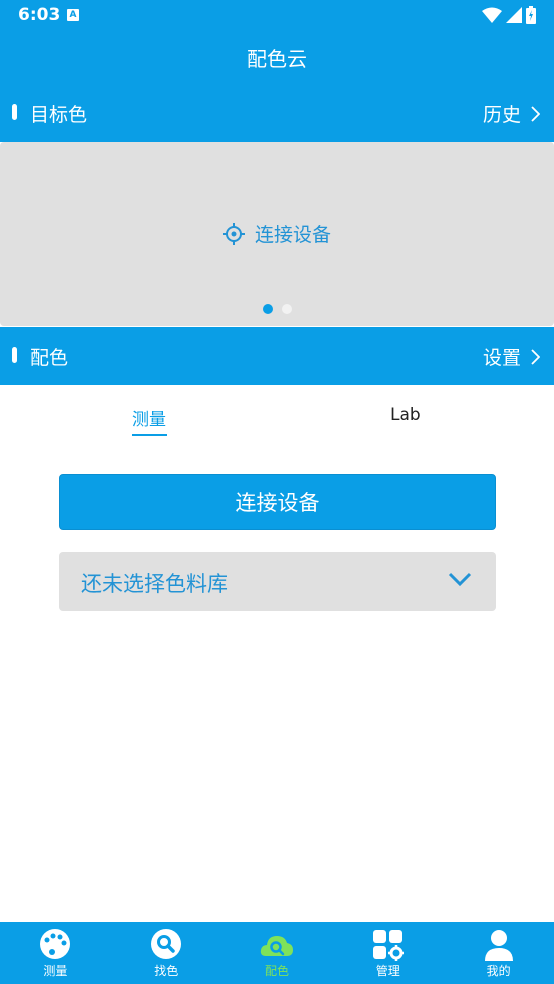 This screenshot has width=554, height=984. What do you see at coordinates (277, 309) in the screenshot?
I see `pager-dots` at bounding box center [277, 309].